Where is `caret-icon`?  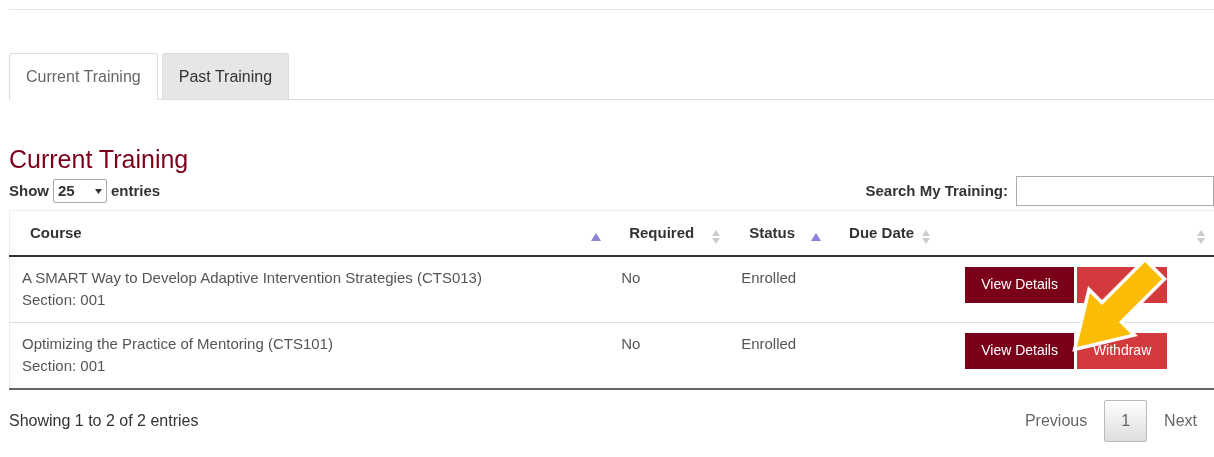
caret-icon is located at coordinates (98, 192).